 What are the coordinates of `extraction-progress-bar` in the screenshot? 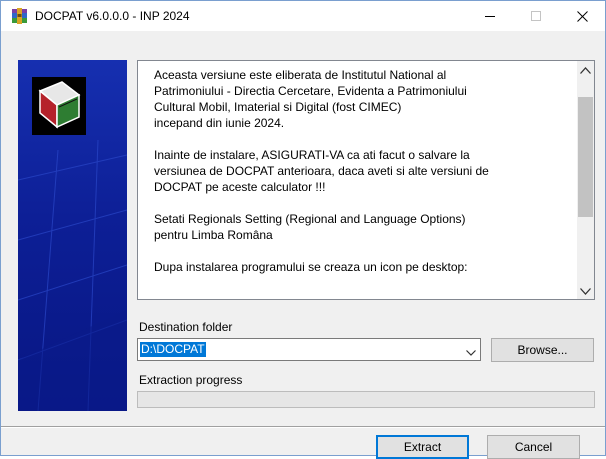 It's located at (366, 399).